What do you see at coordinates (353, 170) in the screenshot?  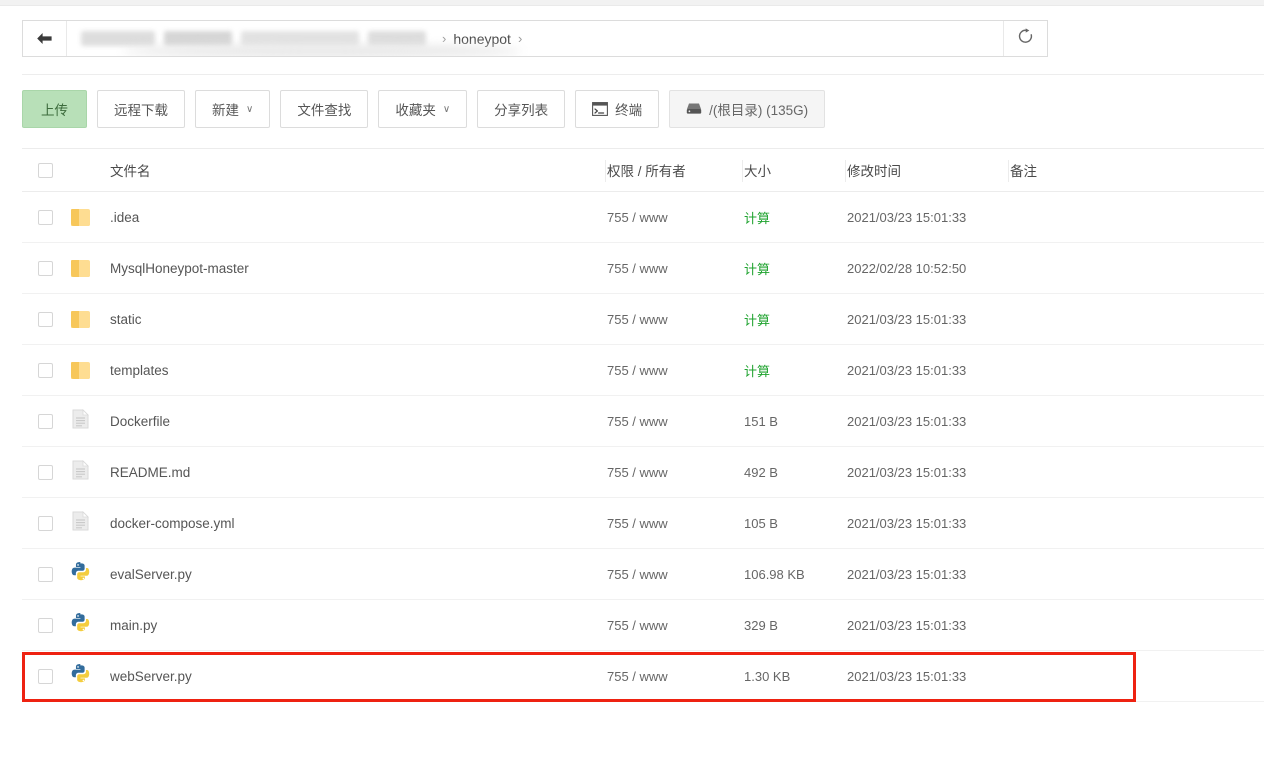 I see `column-header-name: 文件名` at bounding box center [353, 170].